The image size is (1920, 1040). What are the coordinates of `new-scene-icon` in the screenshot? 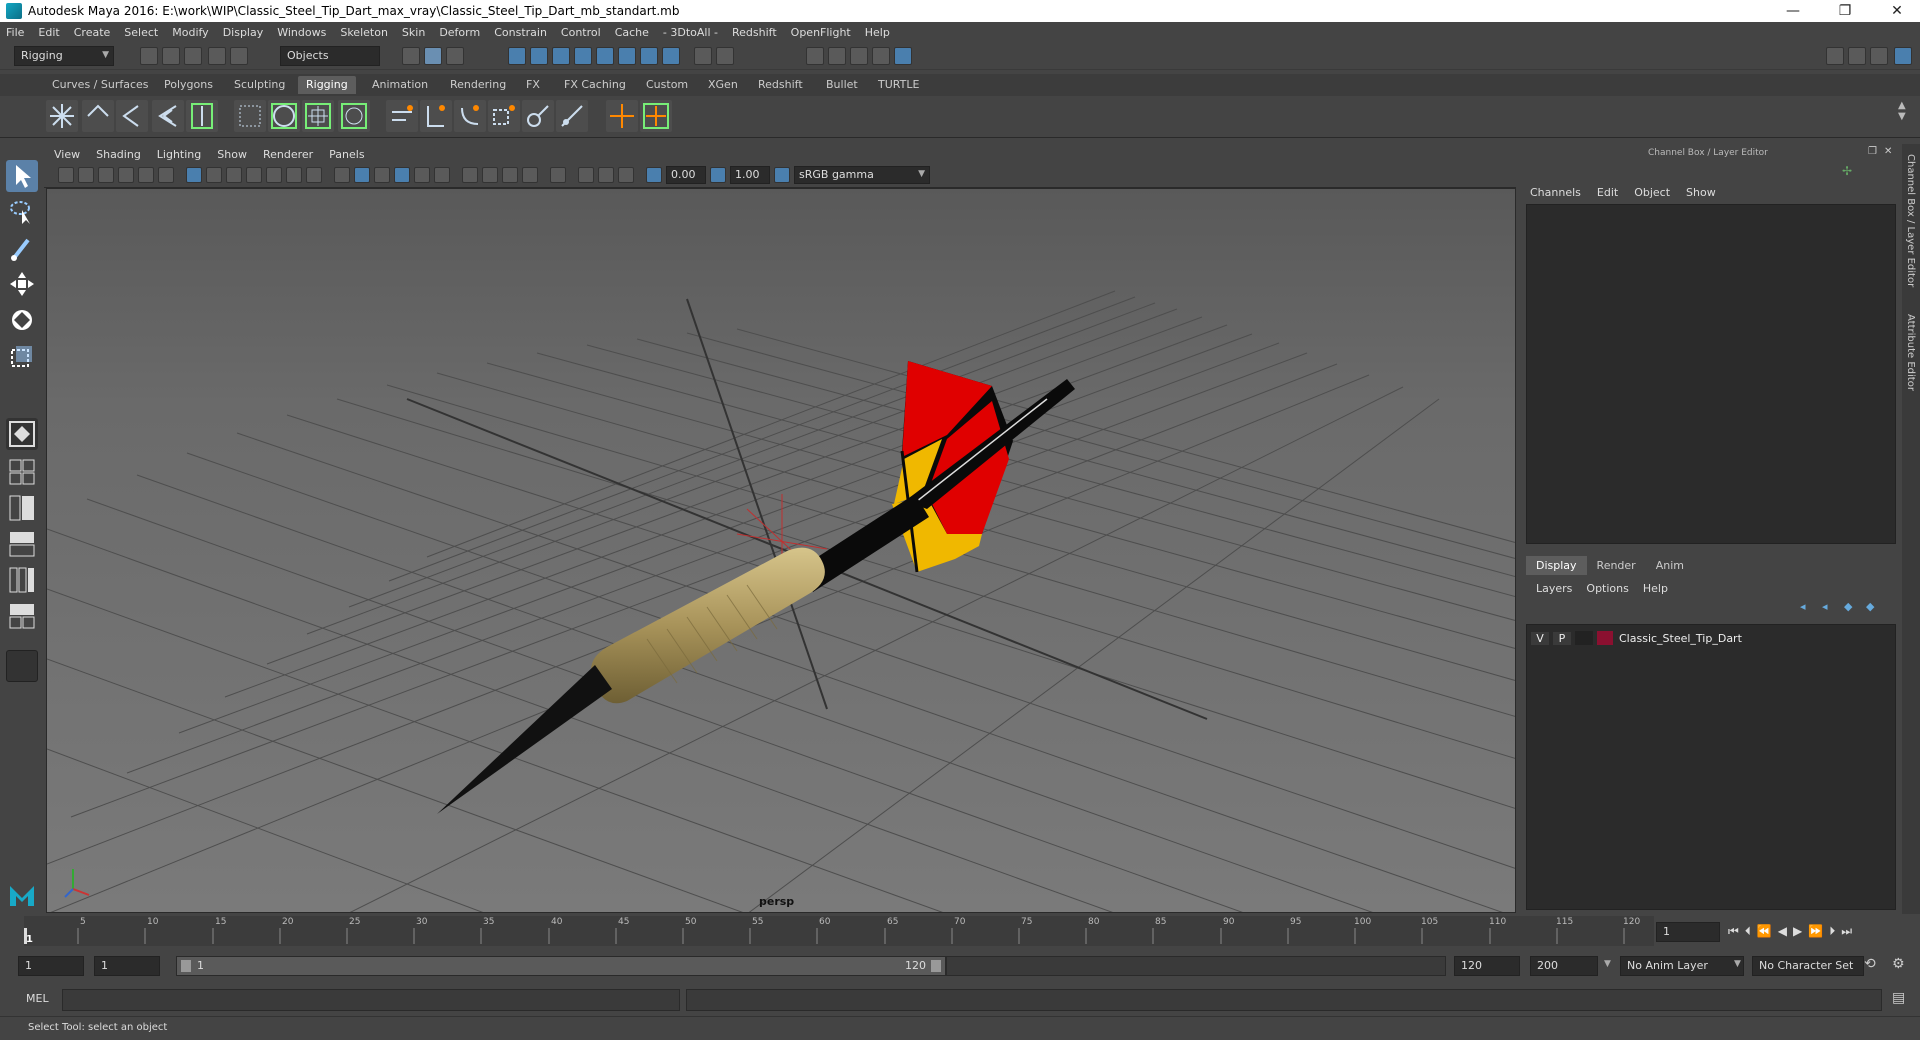 It's located at (149, 56).